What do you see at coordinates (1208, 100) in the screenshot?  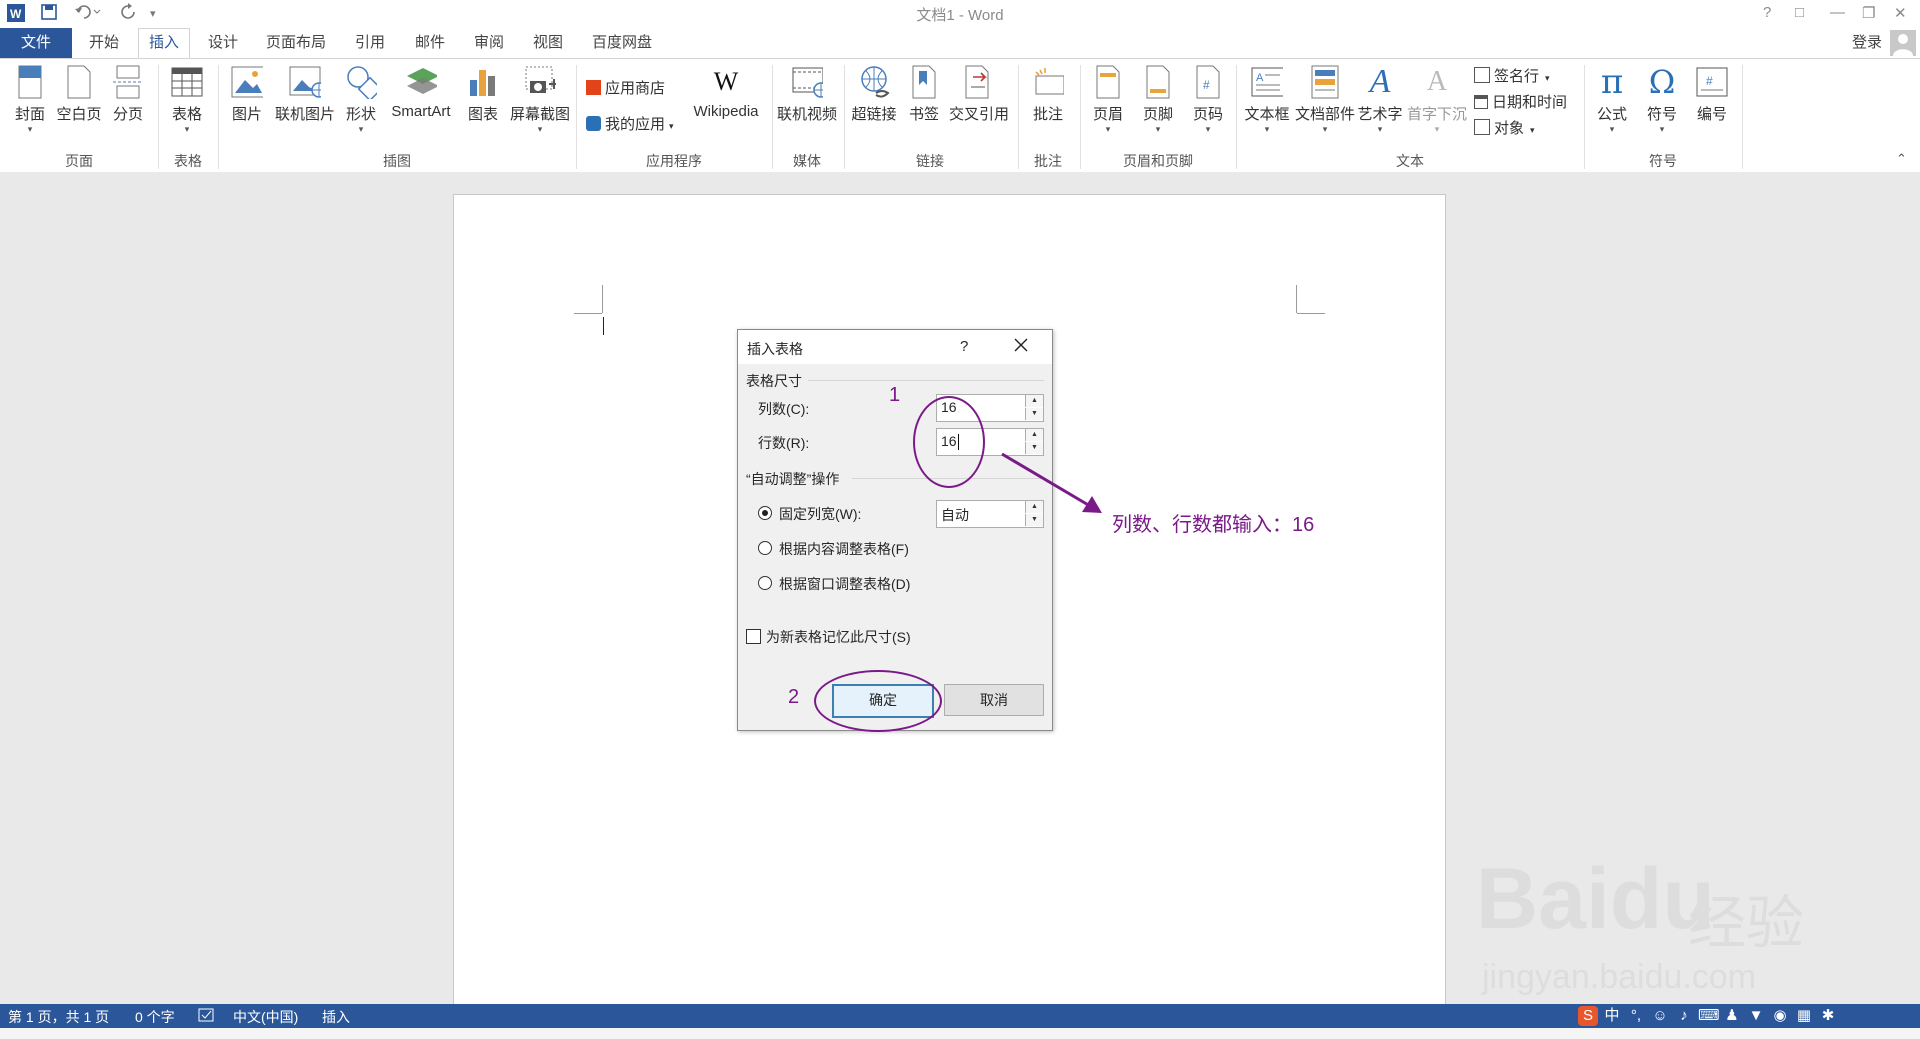 I see `page-number-button: # 页码 ▾` at bounding box center [1208, 100].